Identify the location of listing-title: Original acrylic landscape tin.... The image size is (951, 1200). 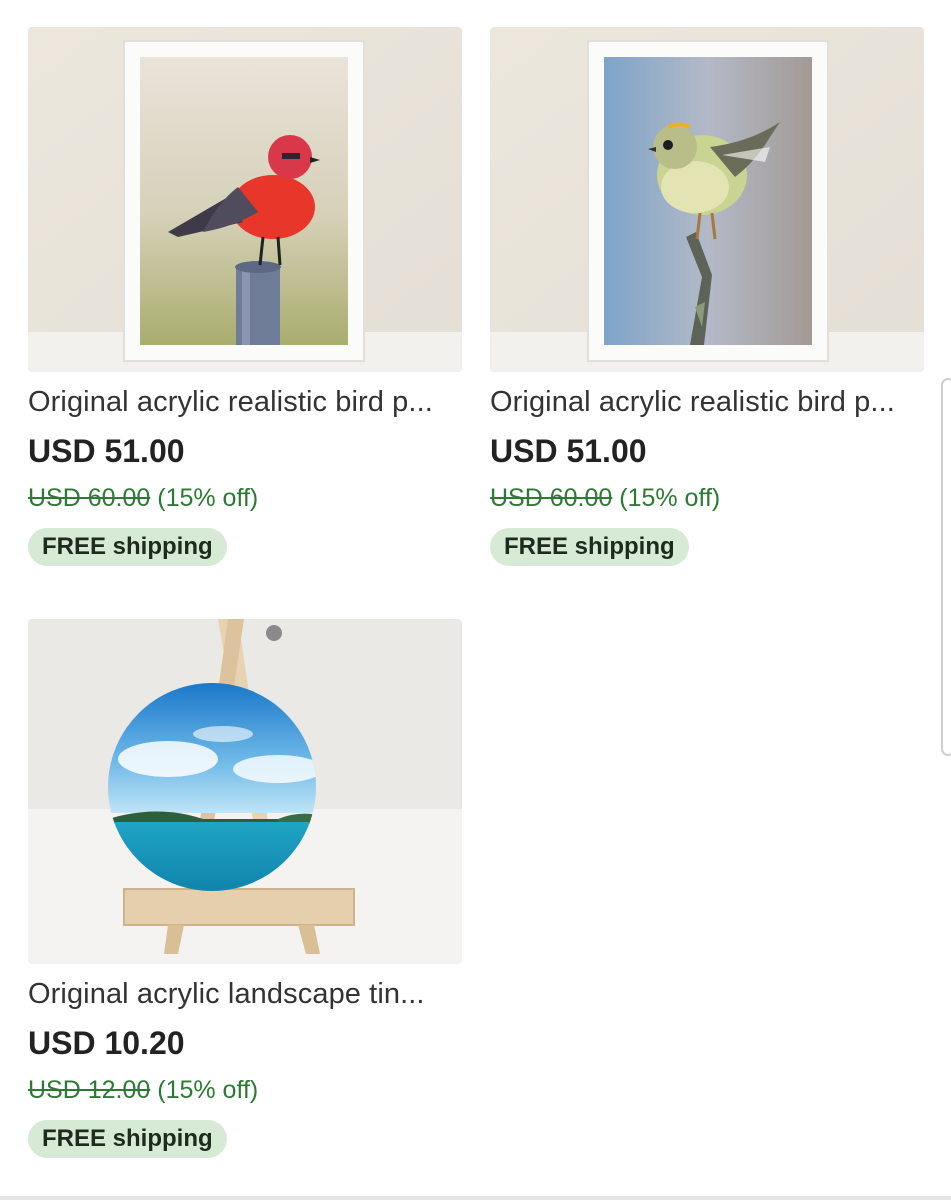
(245, 994).